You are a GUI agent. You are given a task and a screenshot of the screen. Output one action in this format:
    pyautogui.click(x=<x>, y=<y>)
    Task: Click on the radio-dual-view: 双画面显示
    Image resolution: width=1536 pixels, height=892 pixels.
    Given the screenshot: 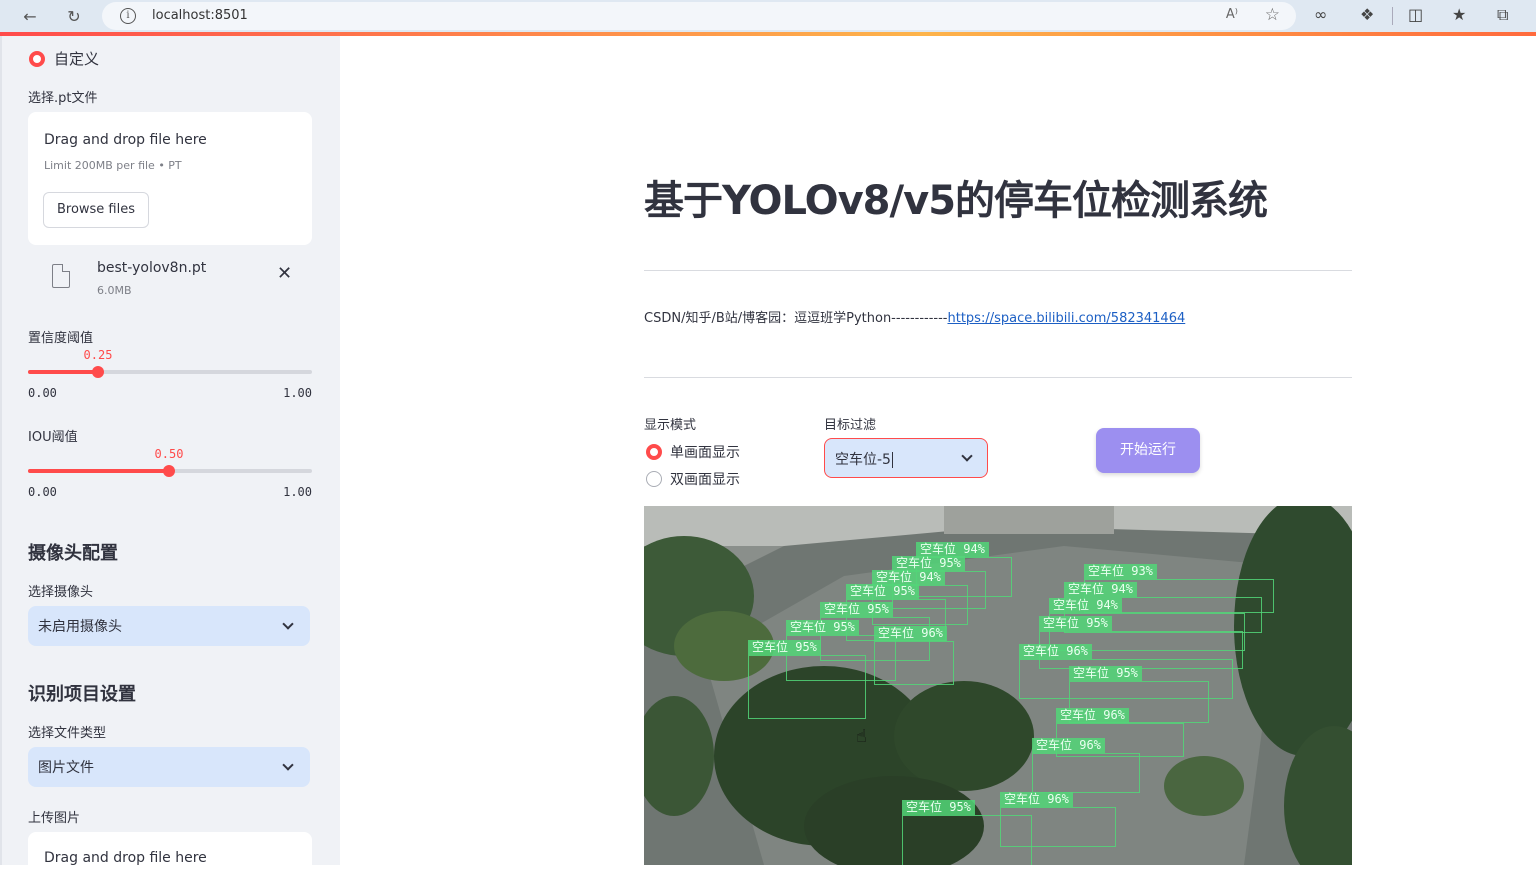 What is the action you would take?
    pyautogui.click(x=693, y=479)
    